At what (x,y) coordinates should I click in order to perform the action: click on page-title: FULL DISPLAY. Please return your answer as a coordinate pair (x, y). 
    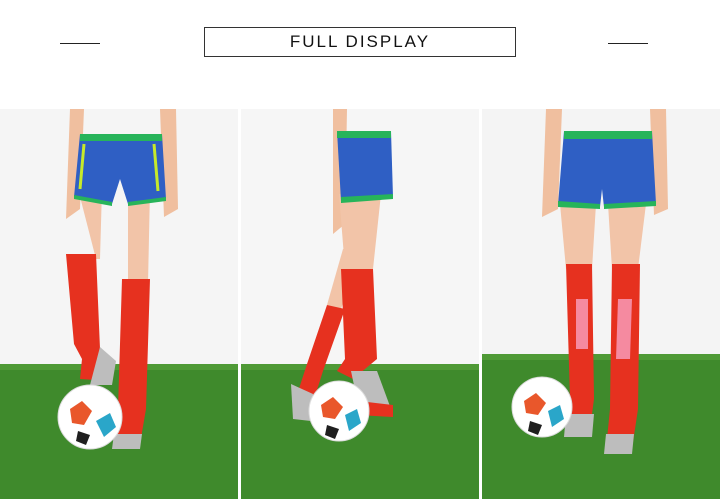
    Looking at the image, I should click on (360, 41).